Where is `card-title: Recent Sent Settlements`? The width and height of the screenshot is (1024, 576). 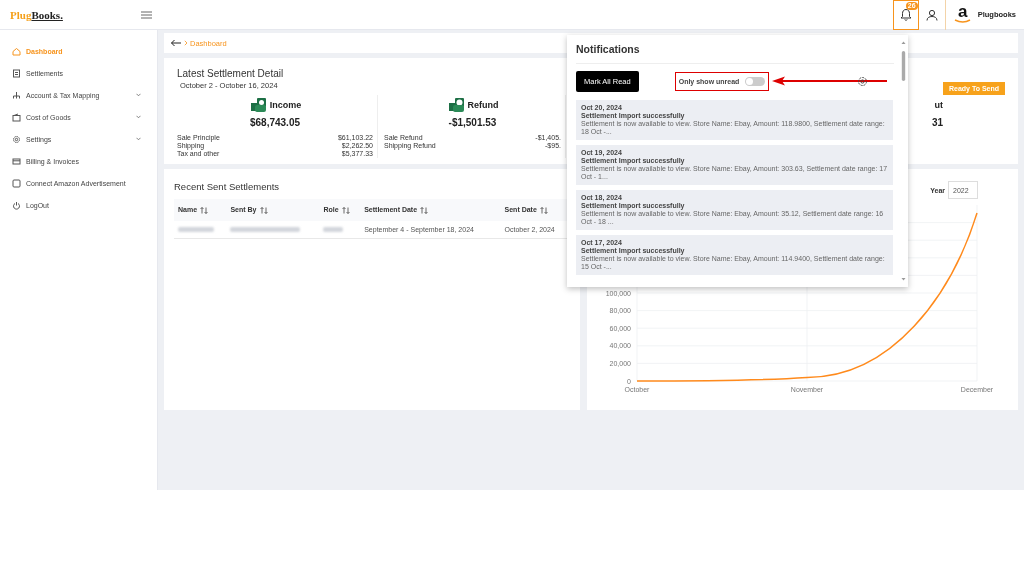 card-title: Recent Sent Settlements is located at coordinates (227, 186).